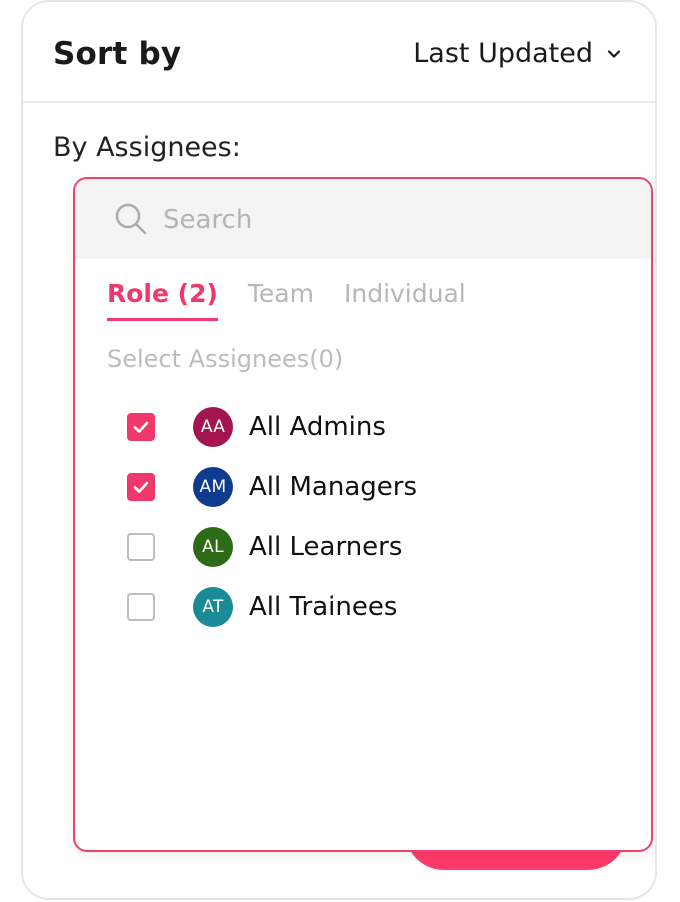  I want to click on tab-role: Role (2), so click(162, 300).